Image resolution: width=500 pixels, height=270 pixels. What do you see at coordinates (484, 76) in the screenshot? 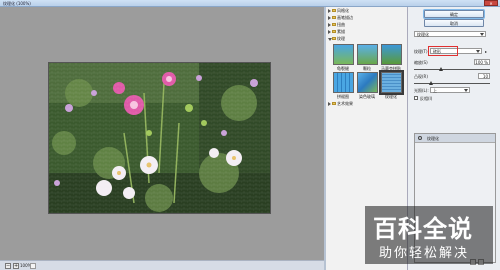
I see `relief-input: 10` at bounding box center [484, 76].